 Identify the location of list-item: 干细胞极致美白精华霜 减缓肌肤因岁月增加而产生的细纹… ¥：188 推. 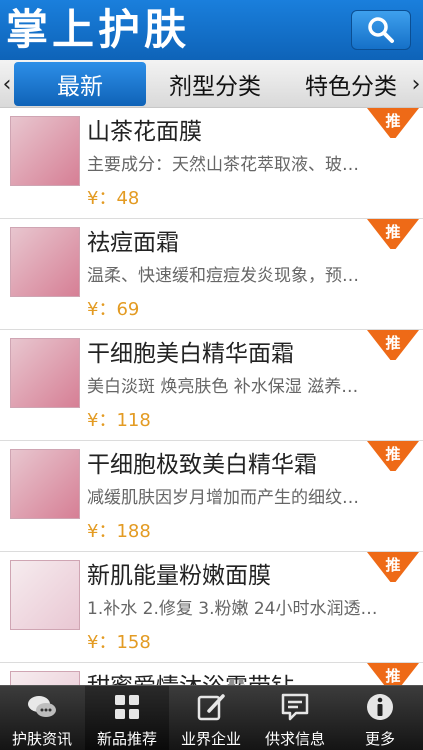
(211, 496).